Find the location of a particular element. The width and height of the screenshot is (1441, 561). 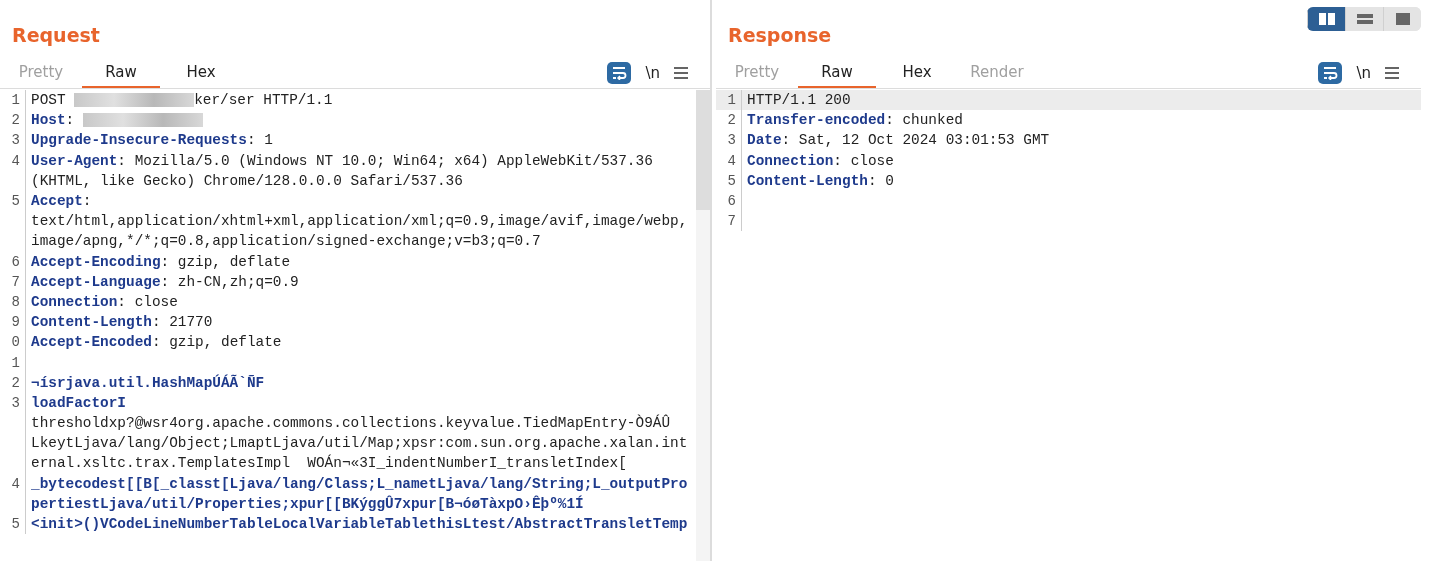

header-name: User-Agent is located at coordinates (74, 160).